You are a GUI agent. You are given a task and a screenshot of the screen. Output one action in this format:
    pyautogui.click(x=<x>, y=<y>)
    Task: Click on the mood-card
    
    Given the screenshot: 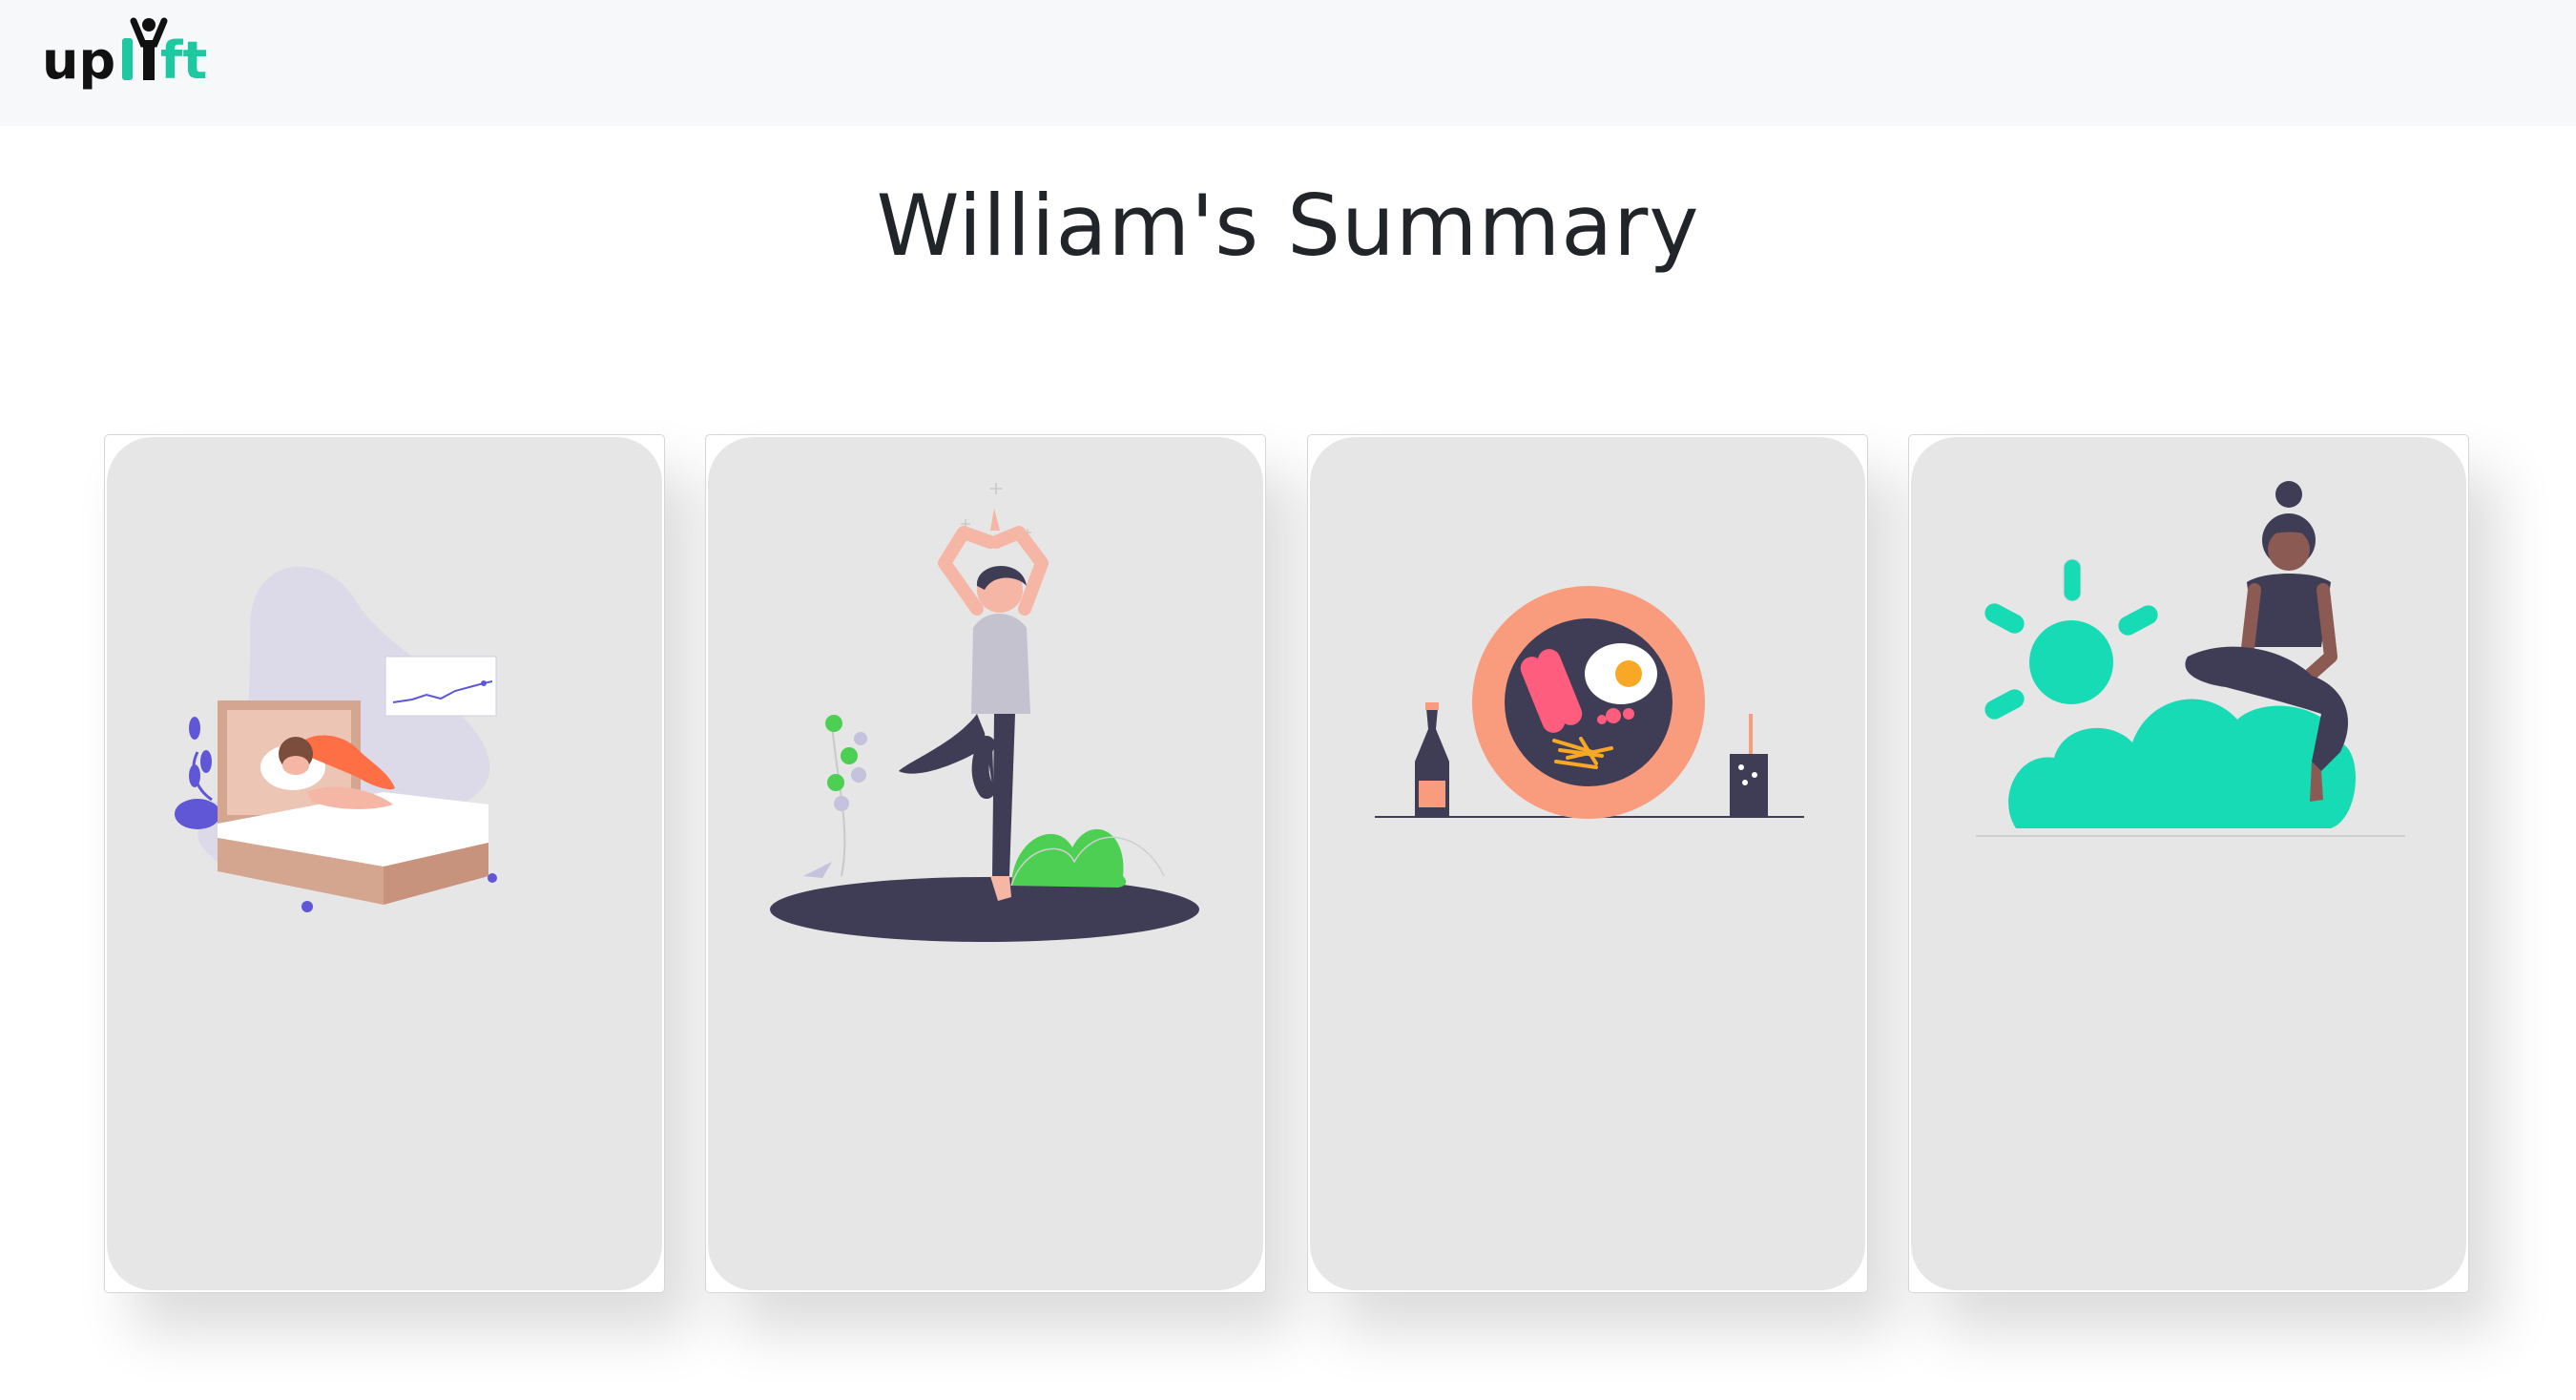 What is the action you would take?
    pyautogui.click(x=2188, y=863)
    